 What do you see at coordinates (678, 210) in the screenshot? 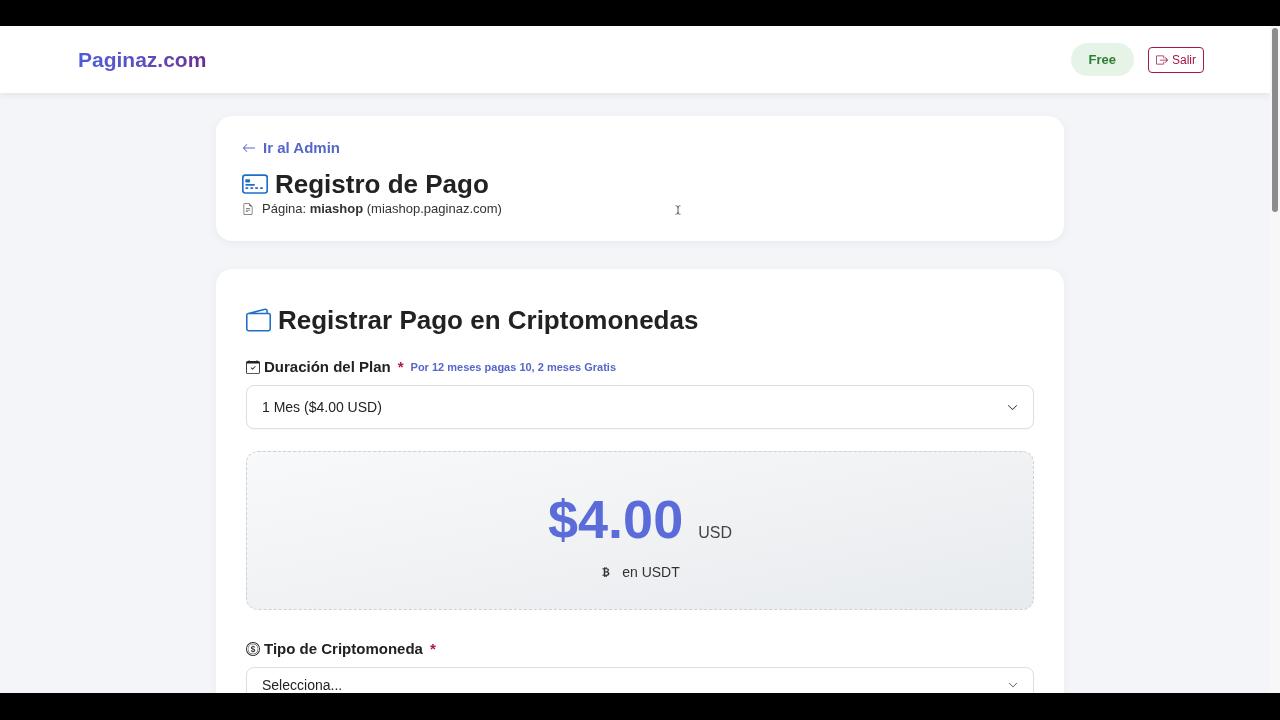
I see `text-cursor-icon` at bounding box center [678, 210].